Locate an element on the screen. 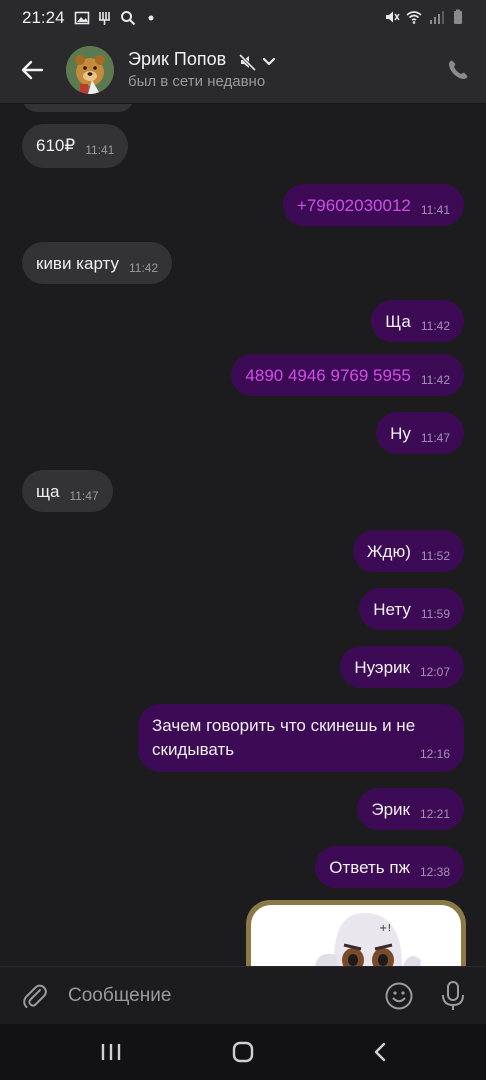 This screenshot has width=486, height=1080. dot-icon is located at coordinates (151, 18).